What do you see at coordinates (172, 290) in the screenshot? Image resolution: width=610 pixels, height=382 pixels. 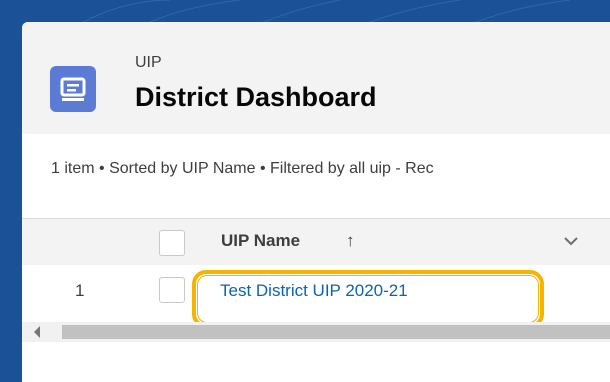 I see `row-checkbox` at bounding box center [172, 290].